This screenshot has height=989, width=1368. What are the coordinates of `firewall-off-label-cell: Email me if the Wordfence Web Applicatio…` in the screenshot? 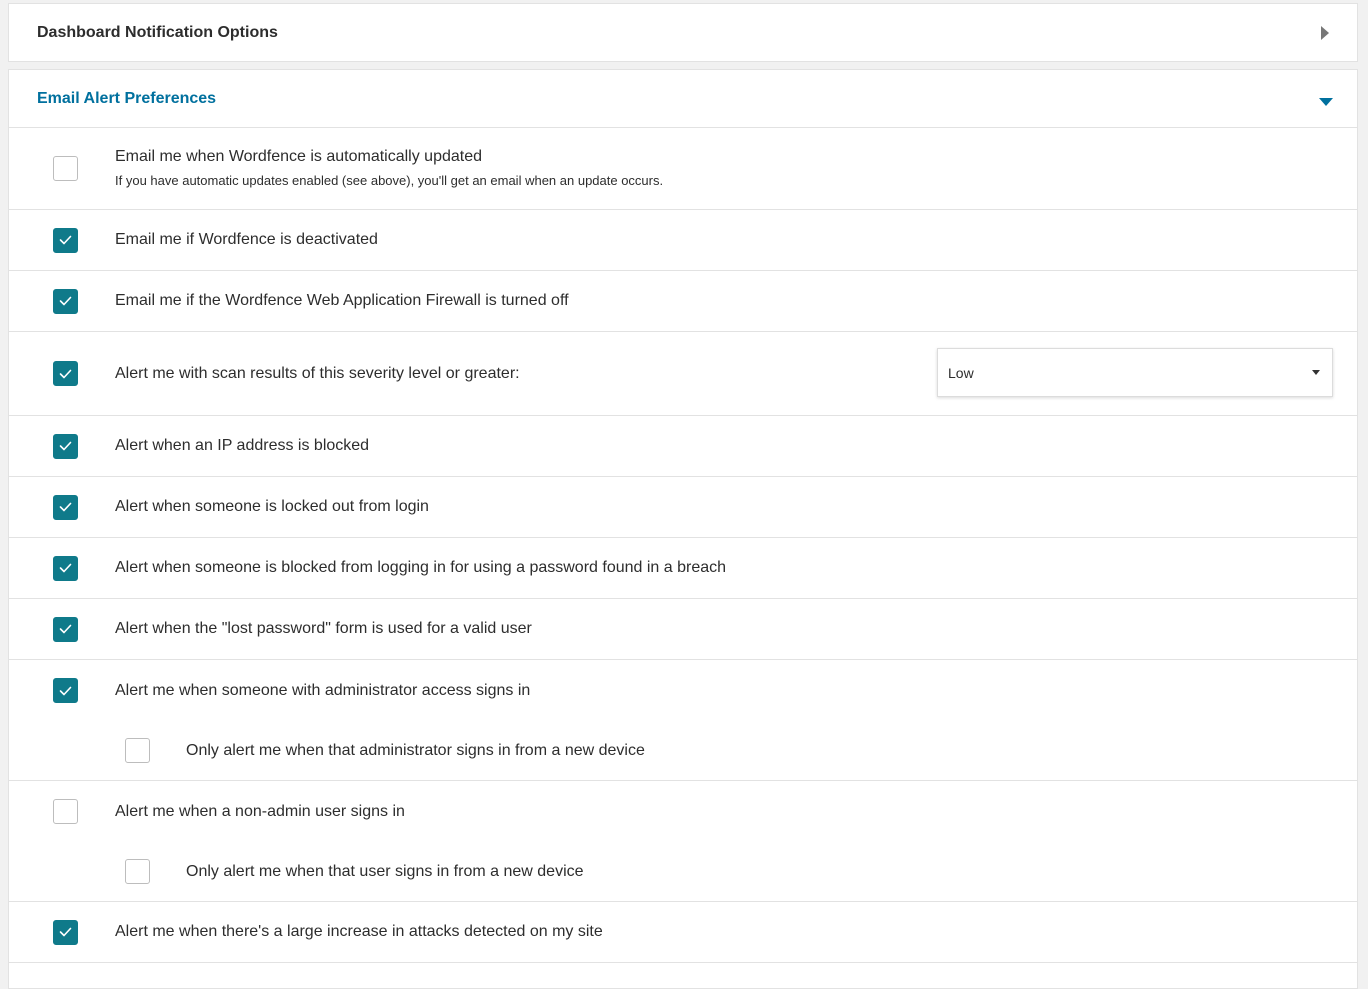 It's located at (342, 301).